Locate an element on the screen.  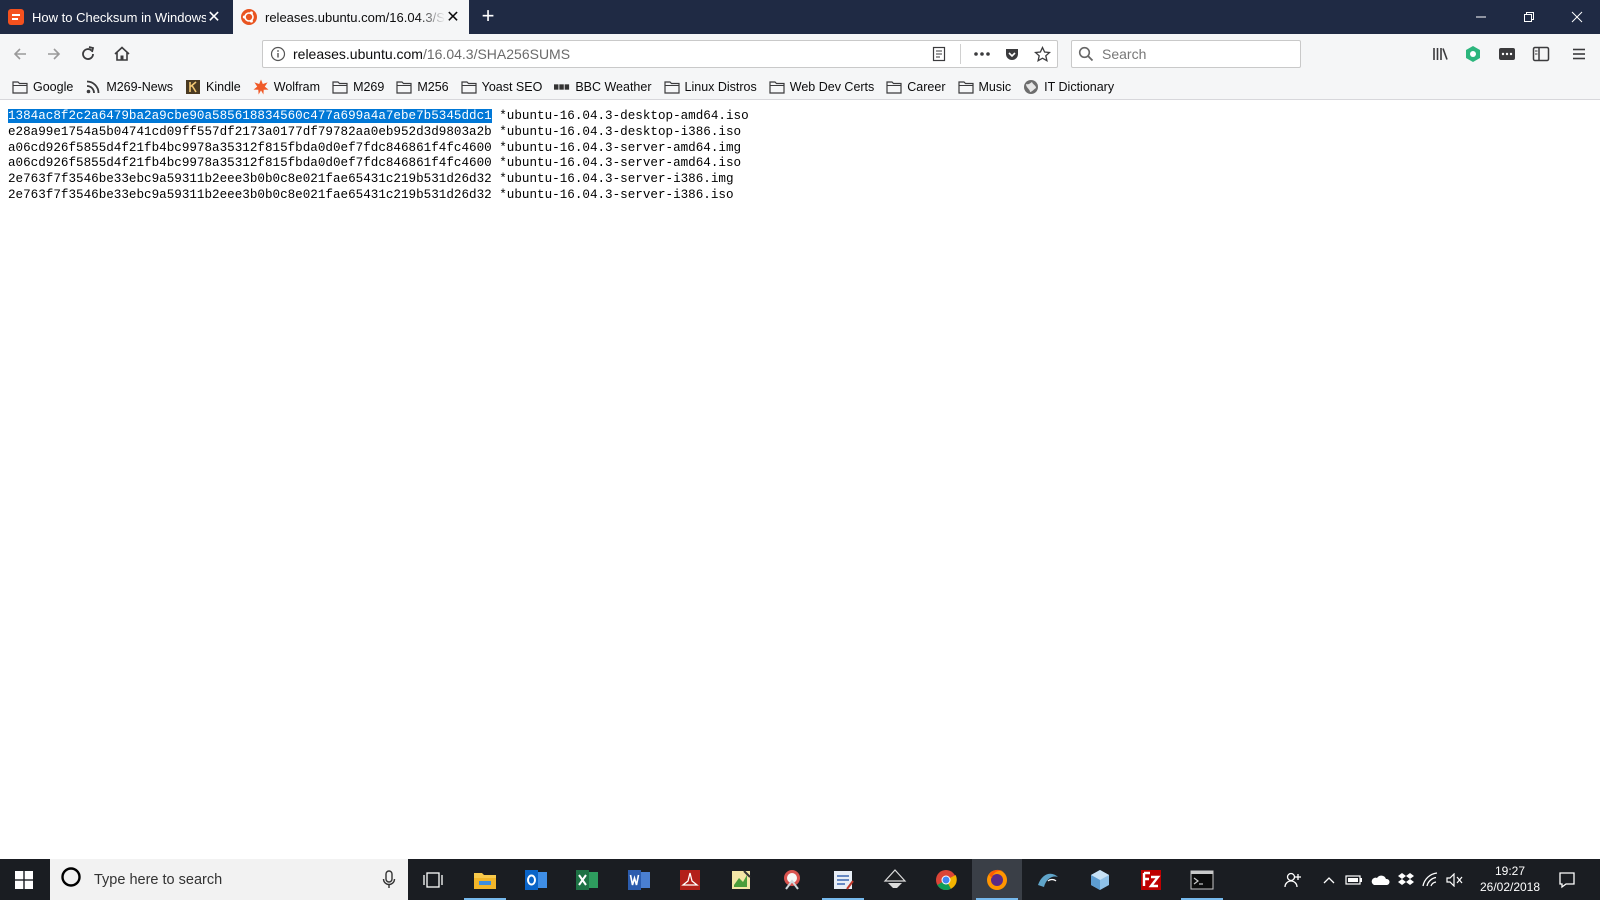
checksum-filename: *ubuntu-16.04.3-server-amd64.iso is located at coordinates (620, 163).